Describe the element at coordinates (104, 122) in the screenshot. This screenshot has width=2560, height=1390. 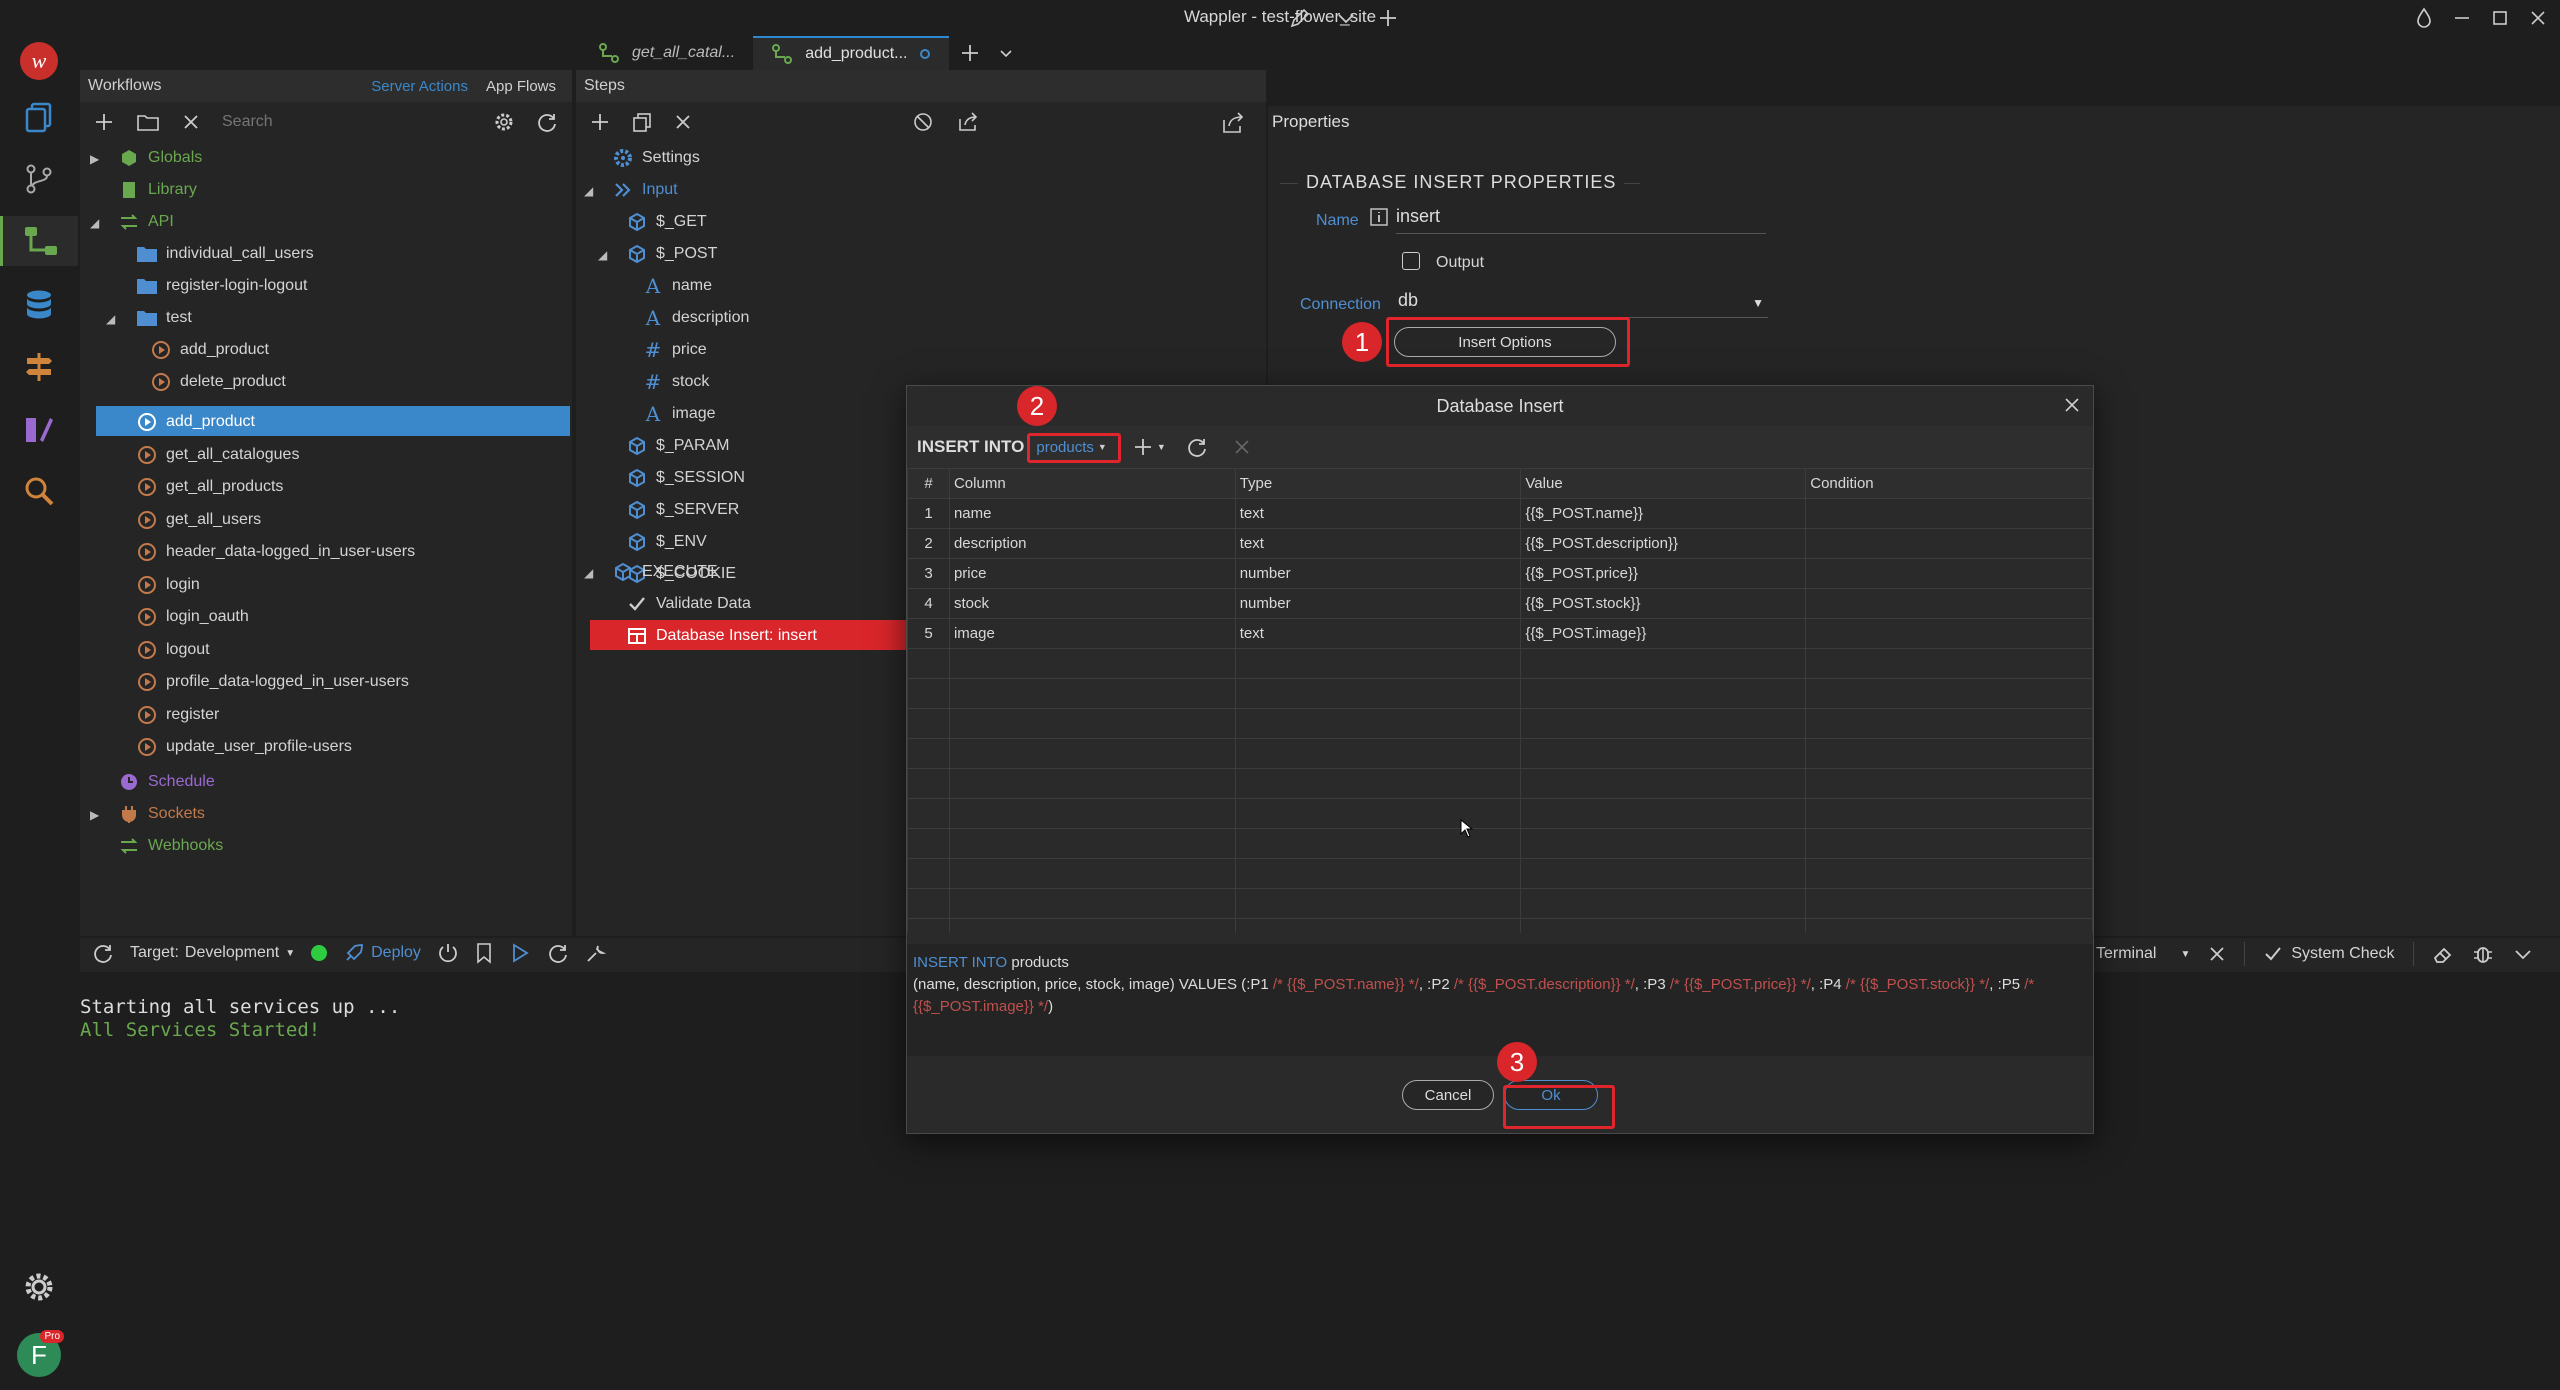
I see `add-icon` at that location.